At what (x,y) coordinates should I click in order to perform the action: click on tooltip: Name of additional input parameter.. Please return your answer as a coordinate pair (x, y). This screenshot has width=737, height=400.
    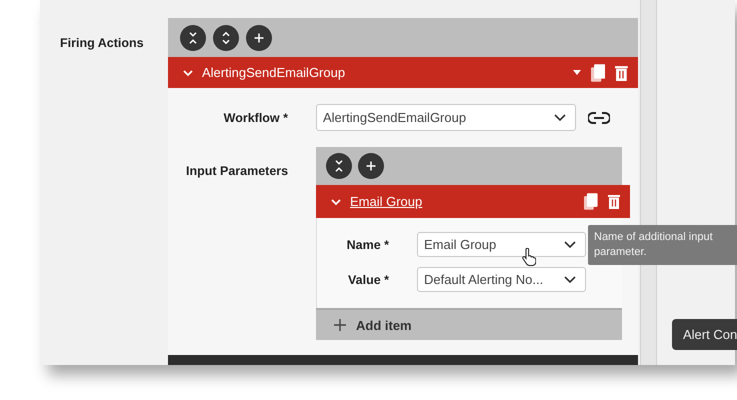
    Looking at the image, I should click on (662, 245).